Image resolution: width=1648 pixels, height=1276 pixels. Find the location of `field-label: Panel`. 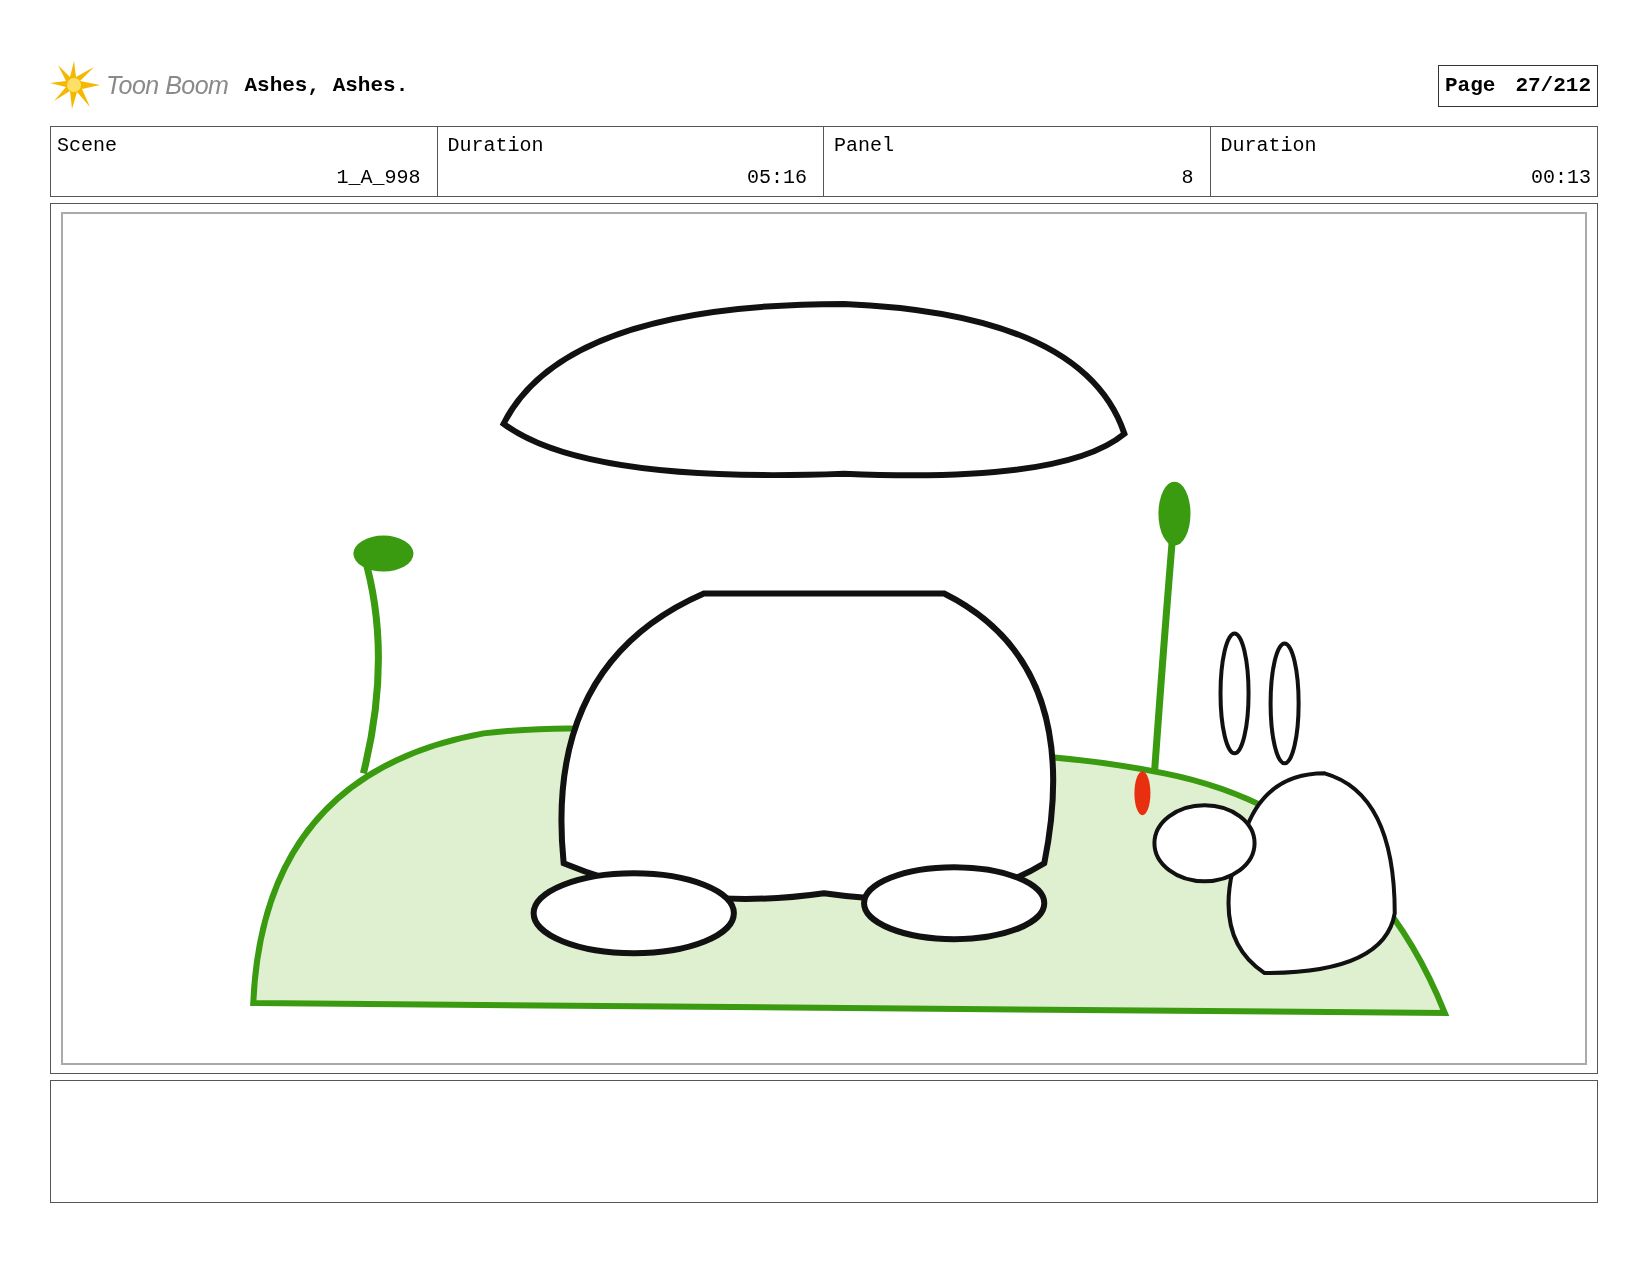

field-label: Panel is located at coordinates (864, 146).